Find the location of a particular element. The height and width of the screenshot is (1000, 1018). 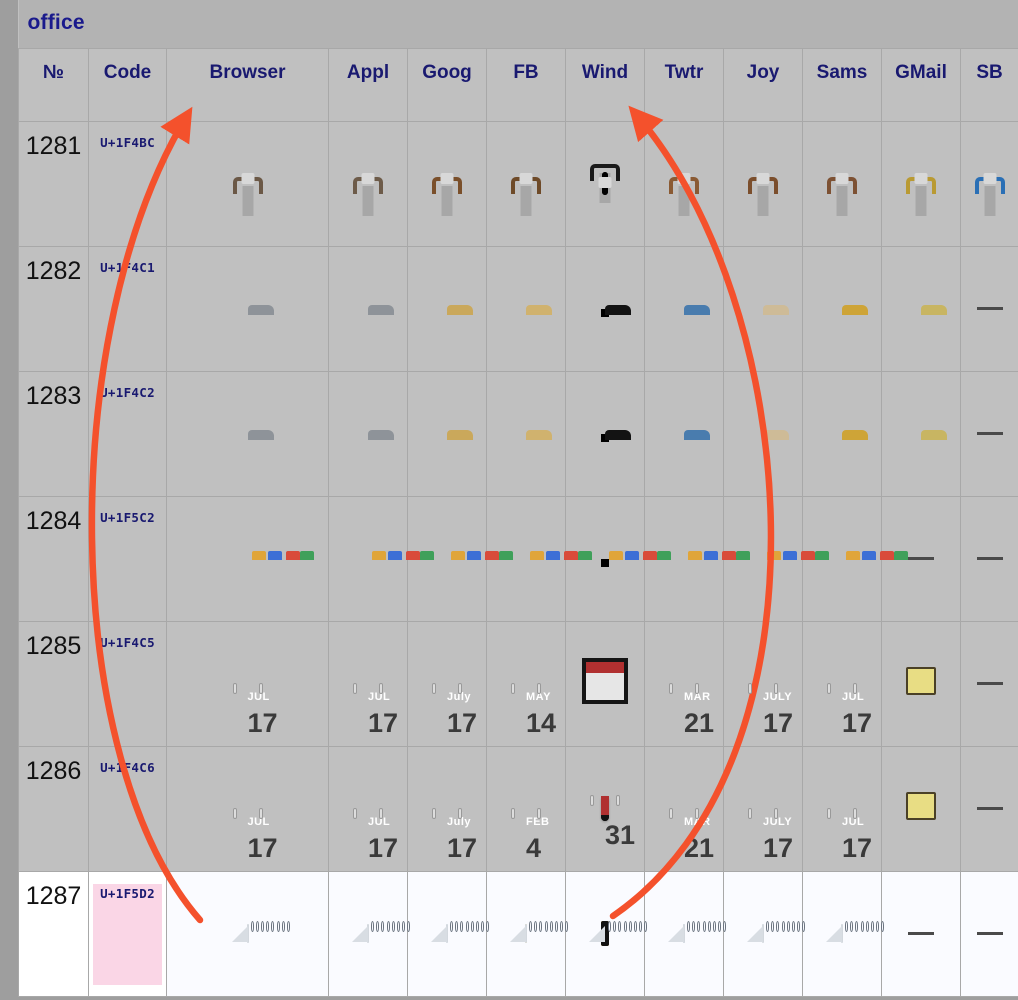

emoji-cell-wind: 31 is located at coordinates (605, 808).